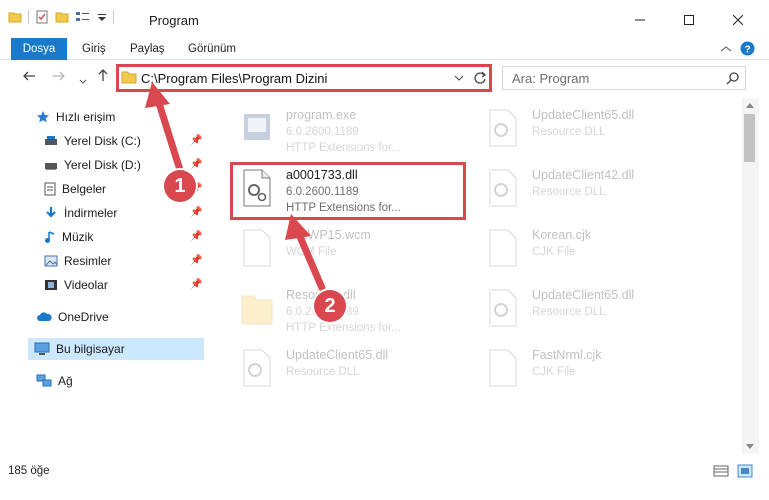 This screenshot has width=769, height=500. I want to click on chevron-down-icon, so click(83, 81).